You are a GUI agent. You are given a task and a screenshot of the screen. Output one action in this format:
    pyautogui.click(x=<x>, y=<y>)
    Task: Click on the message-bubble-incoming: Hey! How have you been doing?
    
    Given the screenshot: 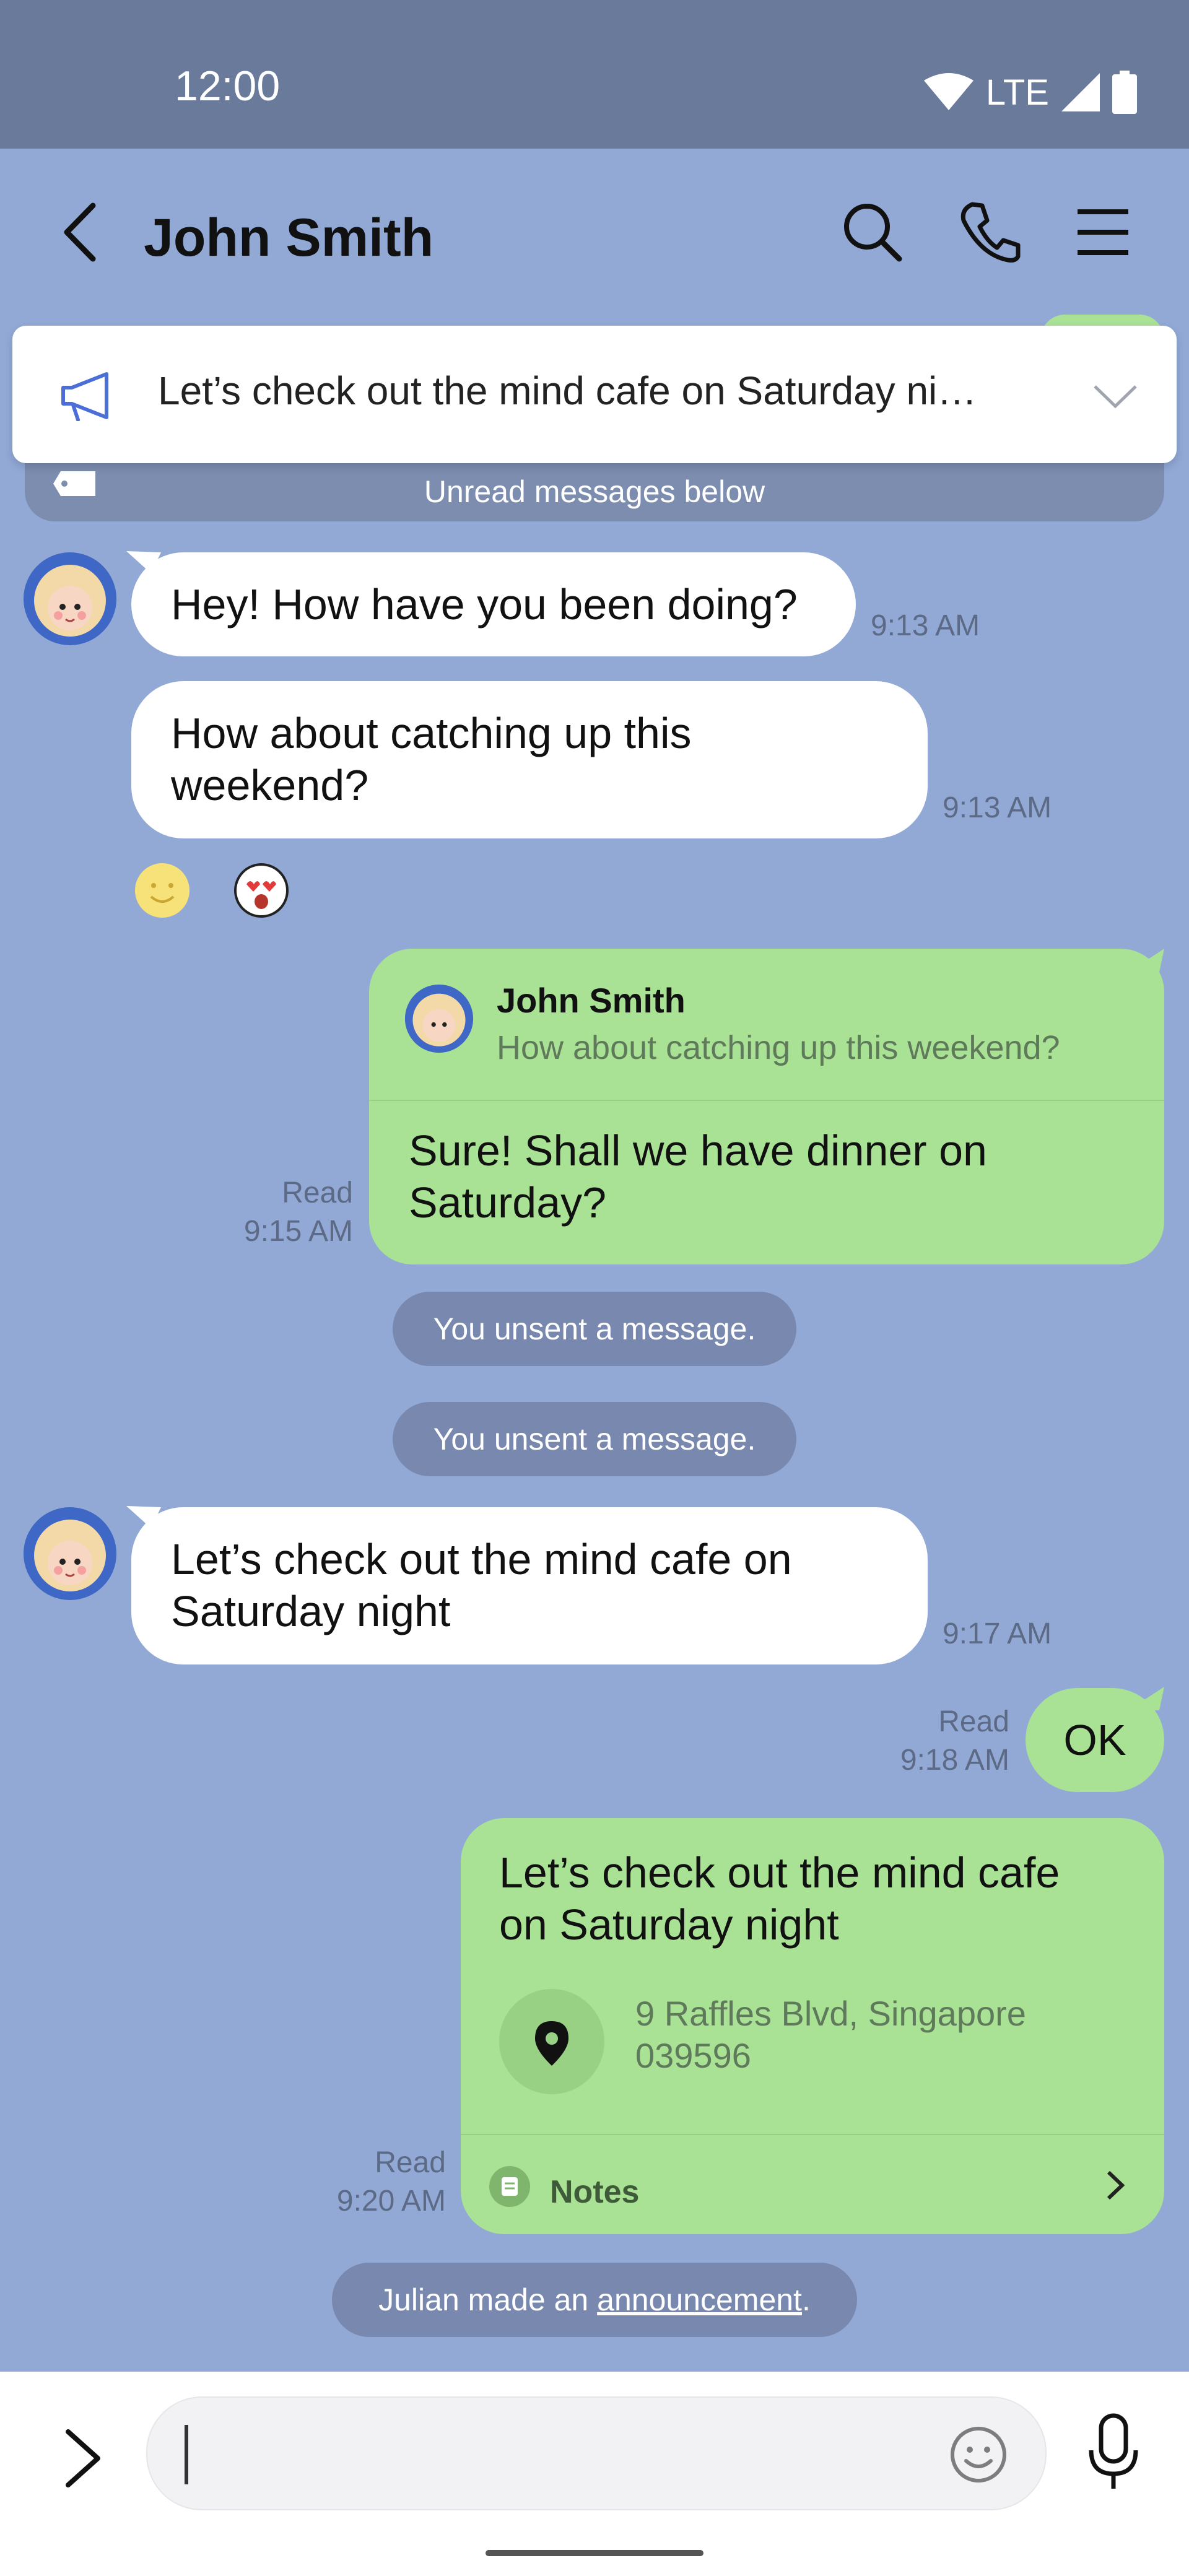 What is the action you would take?
    pyautogui.click(x=493, y=604)
    